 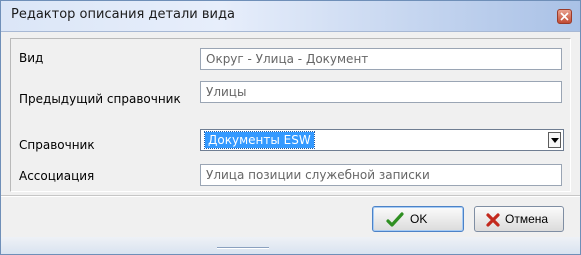 I want to click on prev-ref-label: Предыдущий справочник, so click(x=100, y=99).